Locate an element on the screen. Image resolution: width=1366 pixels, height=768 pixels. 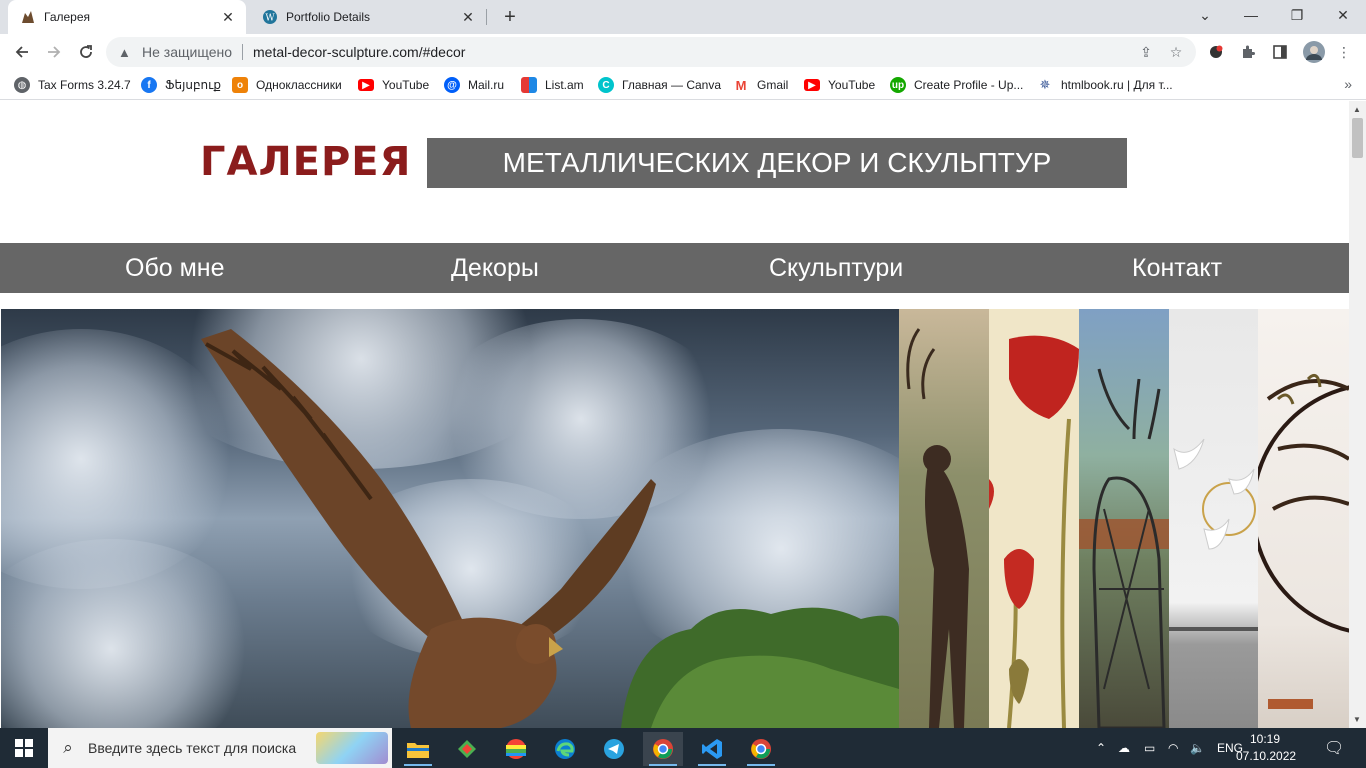
edge-browser-icon is located at coordinates (565, 749).